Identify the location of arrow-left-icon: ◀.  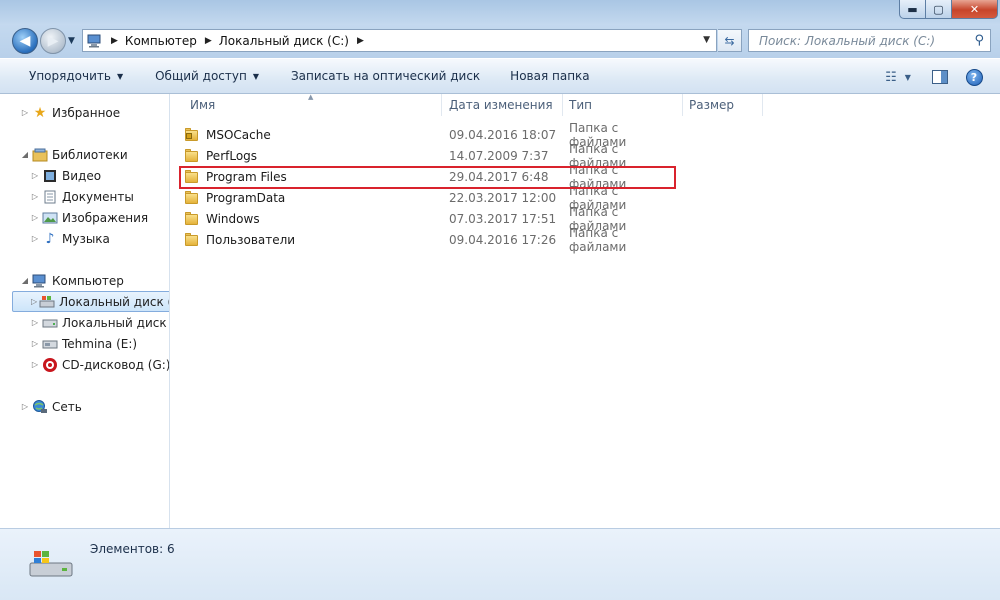
(25, 41).